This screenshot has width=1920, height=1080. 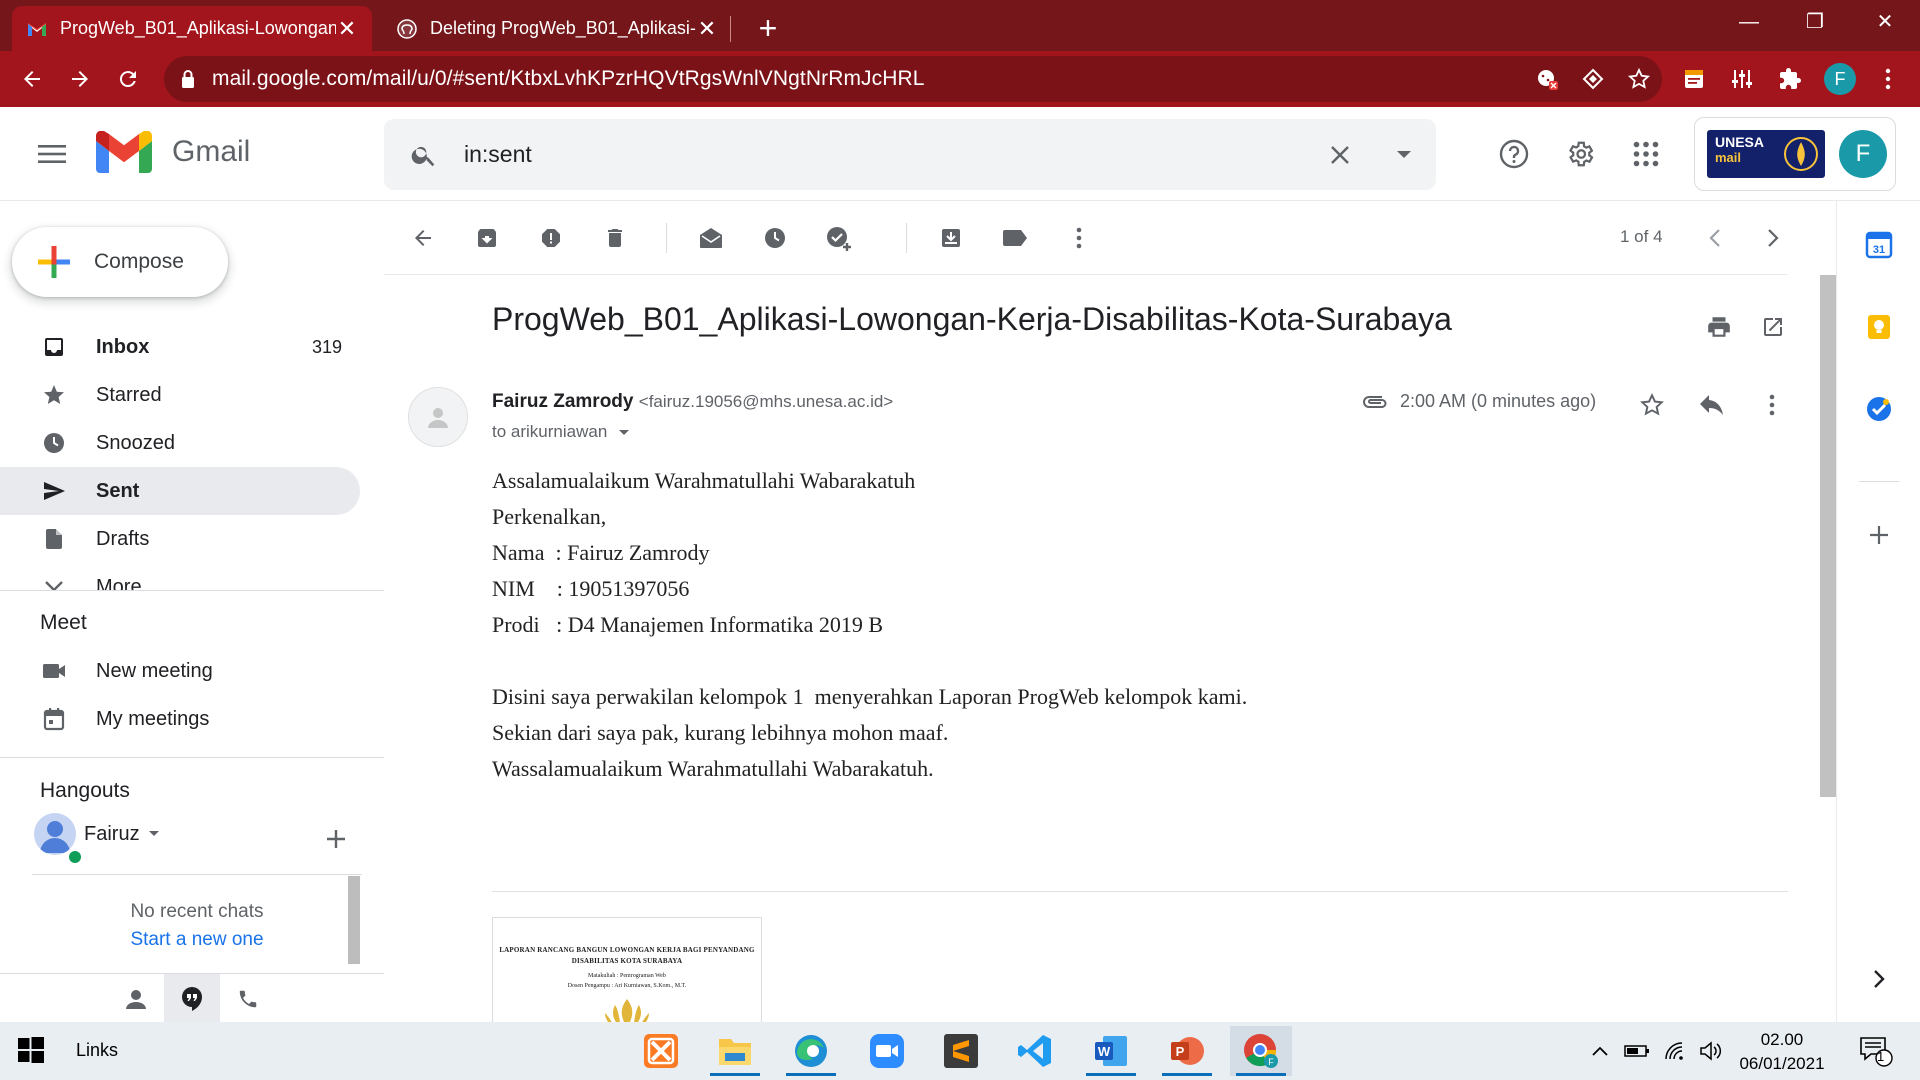 I want to click on sender-avatar, so click(x=438, y=417).